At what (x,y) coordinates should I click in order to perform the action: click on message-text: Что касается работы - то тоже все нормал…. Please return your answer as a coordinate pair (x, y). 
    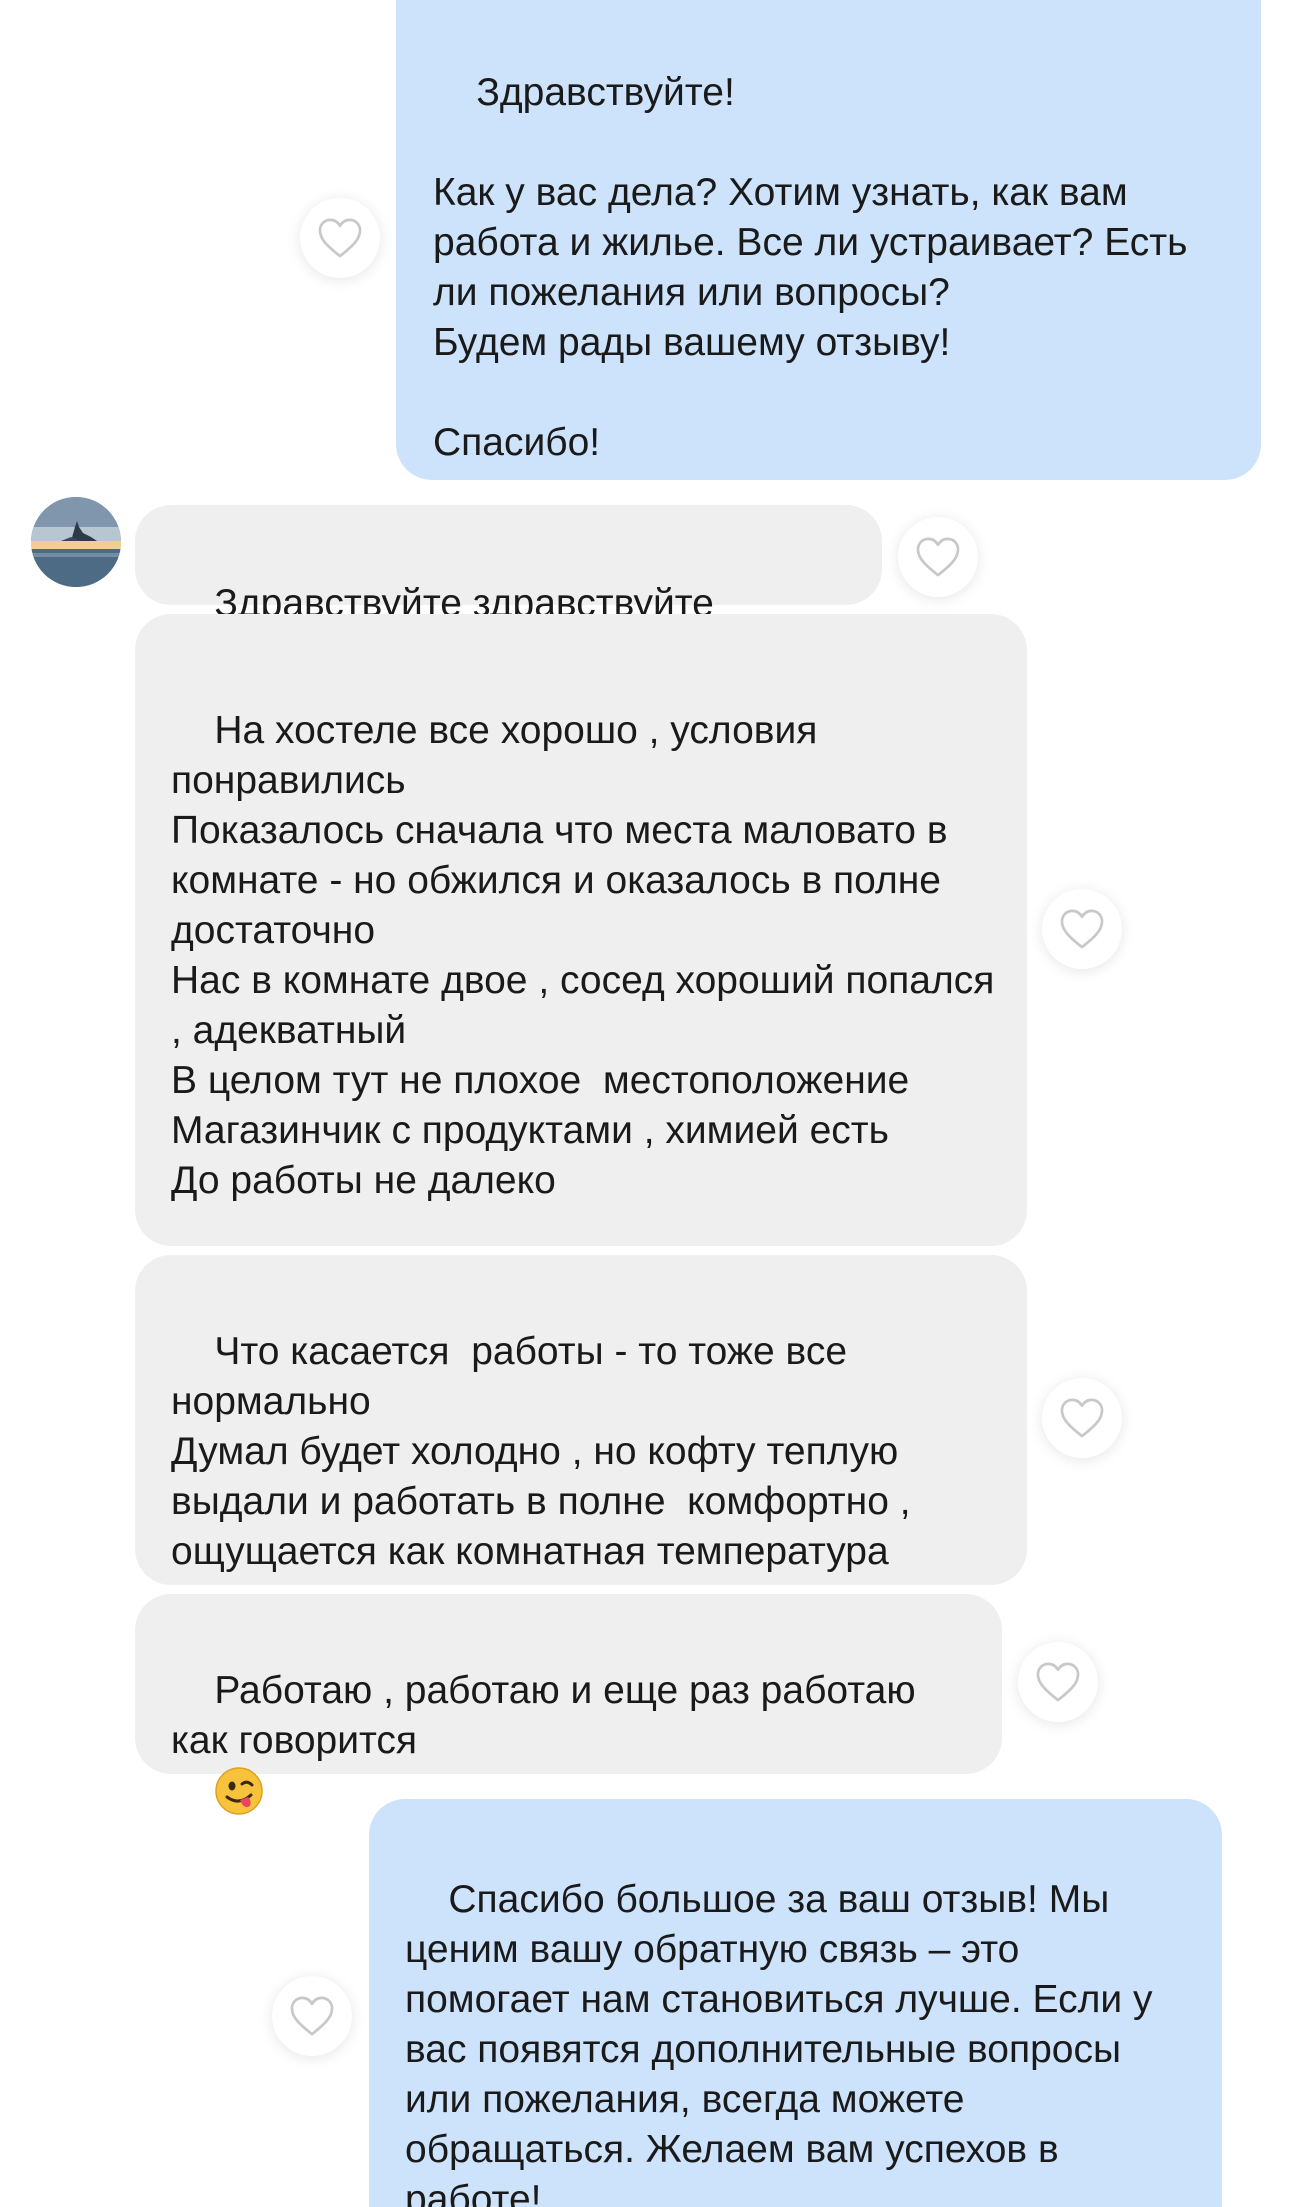
    Looking at the image, I should click on (541, 1451).